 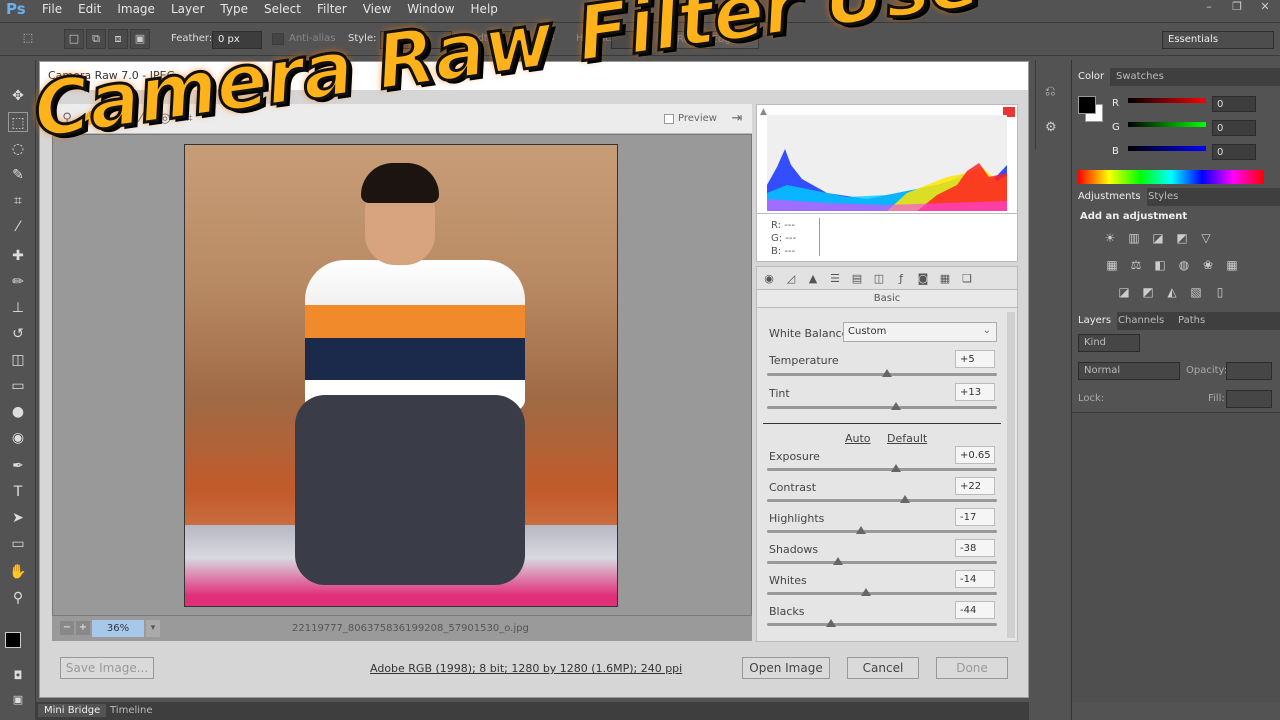 I want to click on color-balance-icon: ⚖, so click(x=1136, y=265).